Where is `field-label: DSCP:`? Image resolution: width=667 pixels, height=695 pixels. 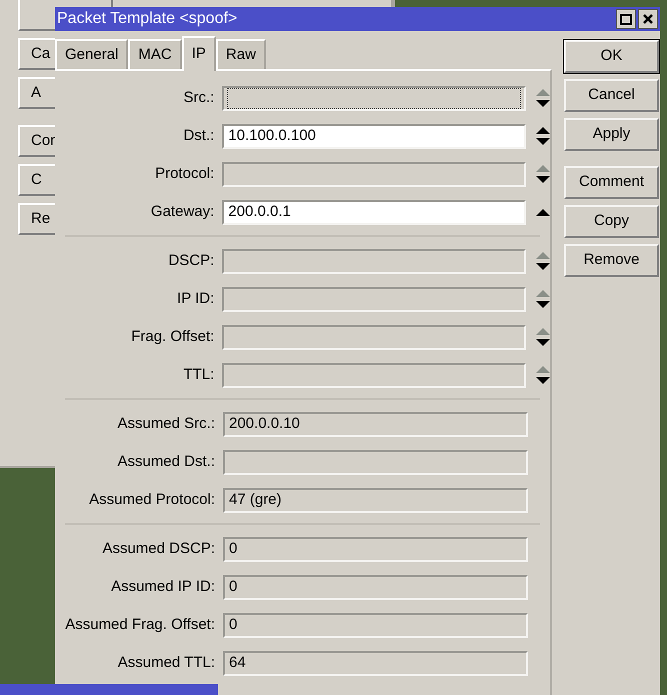 field-label: DSCP: is located at coordinates (191, 260).